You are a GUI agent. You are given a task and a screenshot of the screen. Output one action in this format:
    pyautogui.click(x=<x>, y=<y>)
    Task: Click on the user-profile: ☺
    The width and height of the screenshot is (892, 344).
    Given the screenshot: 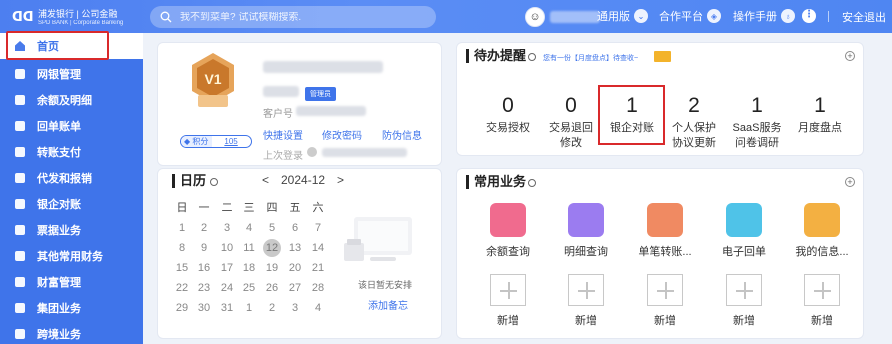 What is the action you would take?
    pyautogui.click(x=562, y=17)
    